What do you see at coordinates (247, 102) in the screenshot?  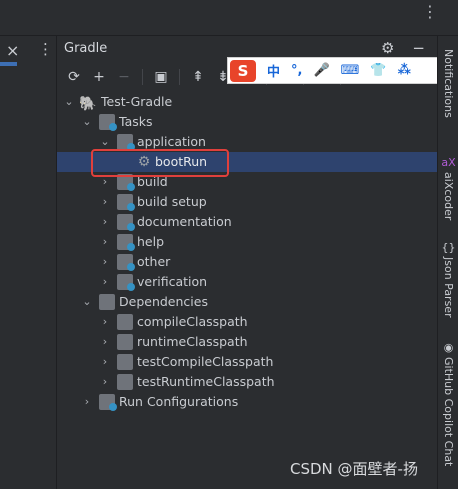 I see `tree-row-project: ⌄ 🐘 Test-Gradle` at bounding box center [247, 102].